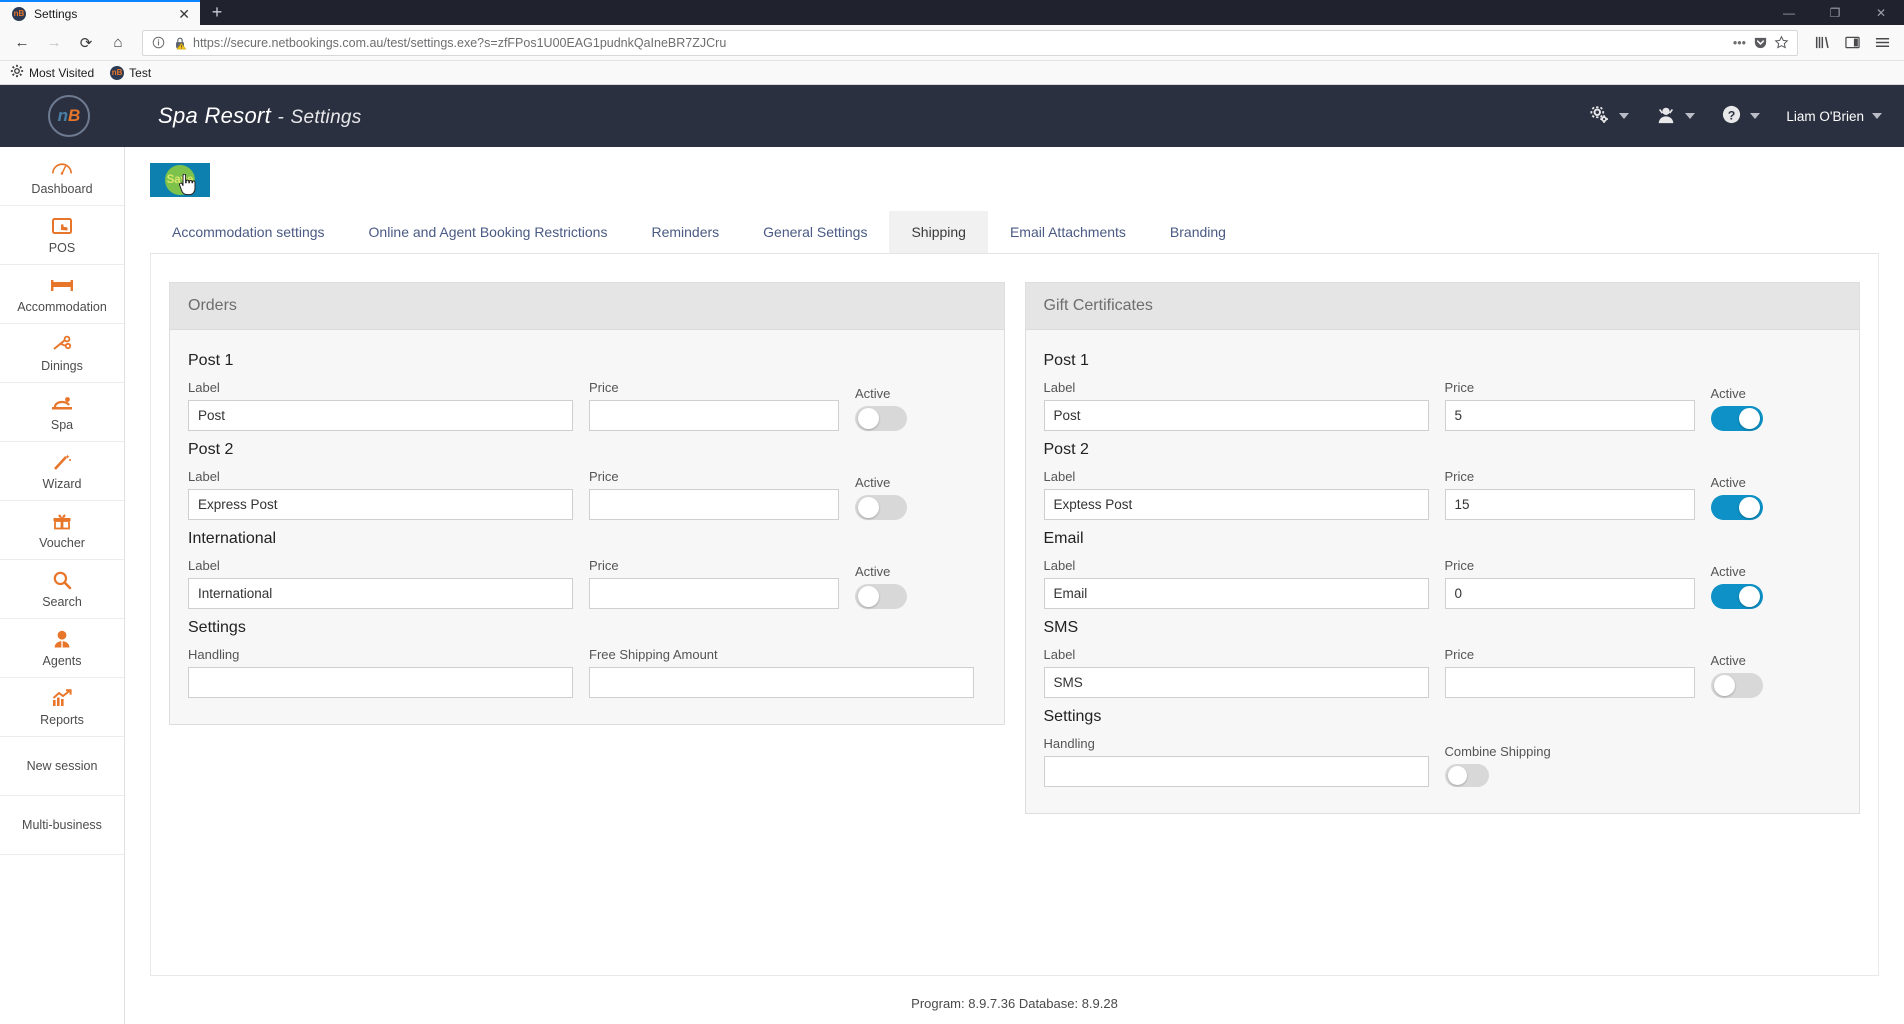  What do you see at coordinates (380, 504) in the screenshot?
I see `orders-post2-label-input` at bounding box center [380, 504].